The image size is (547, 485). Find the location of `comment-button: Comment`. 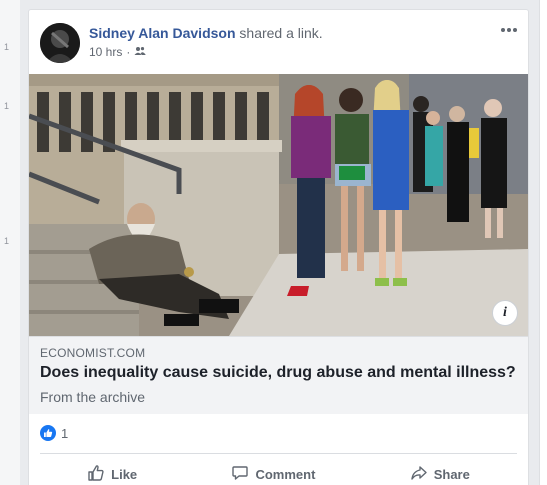

comment-button: Comment is located at coordinates (273, 474).